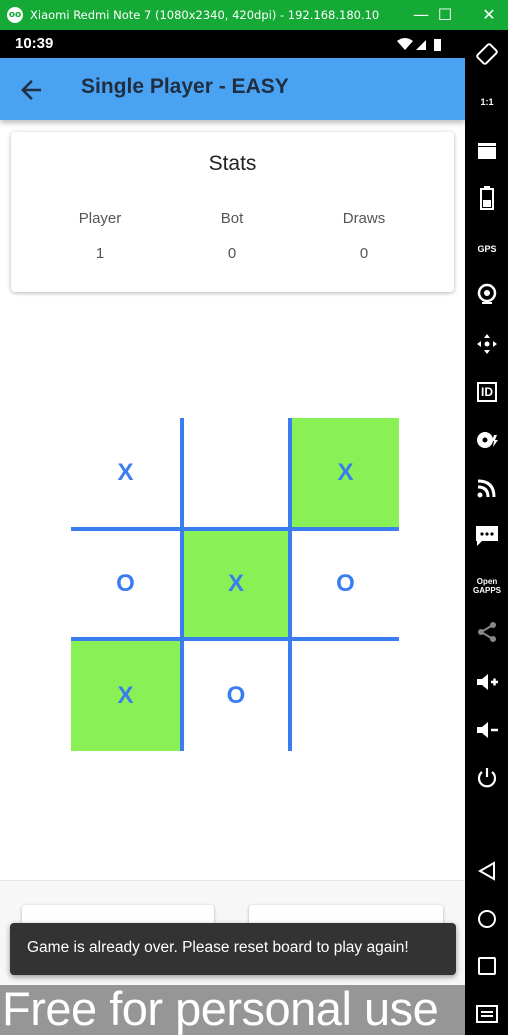  Describe the element at coordinates (487, 1014) in the screenshot. I see `menu-nav-icon` at that location.